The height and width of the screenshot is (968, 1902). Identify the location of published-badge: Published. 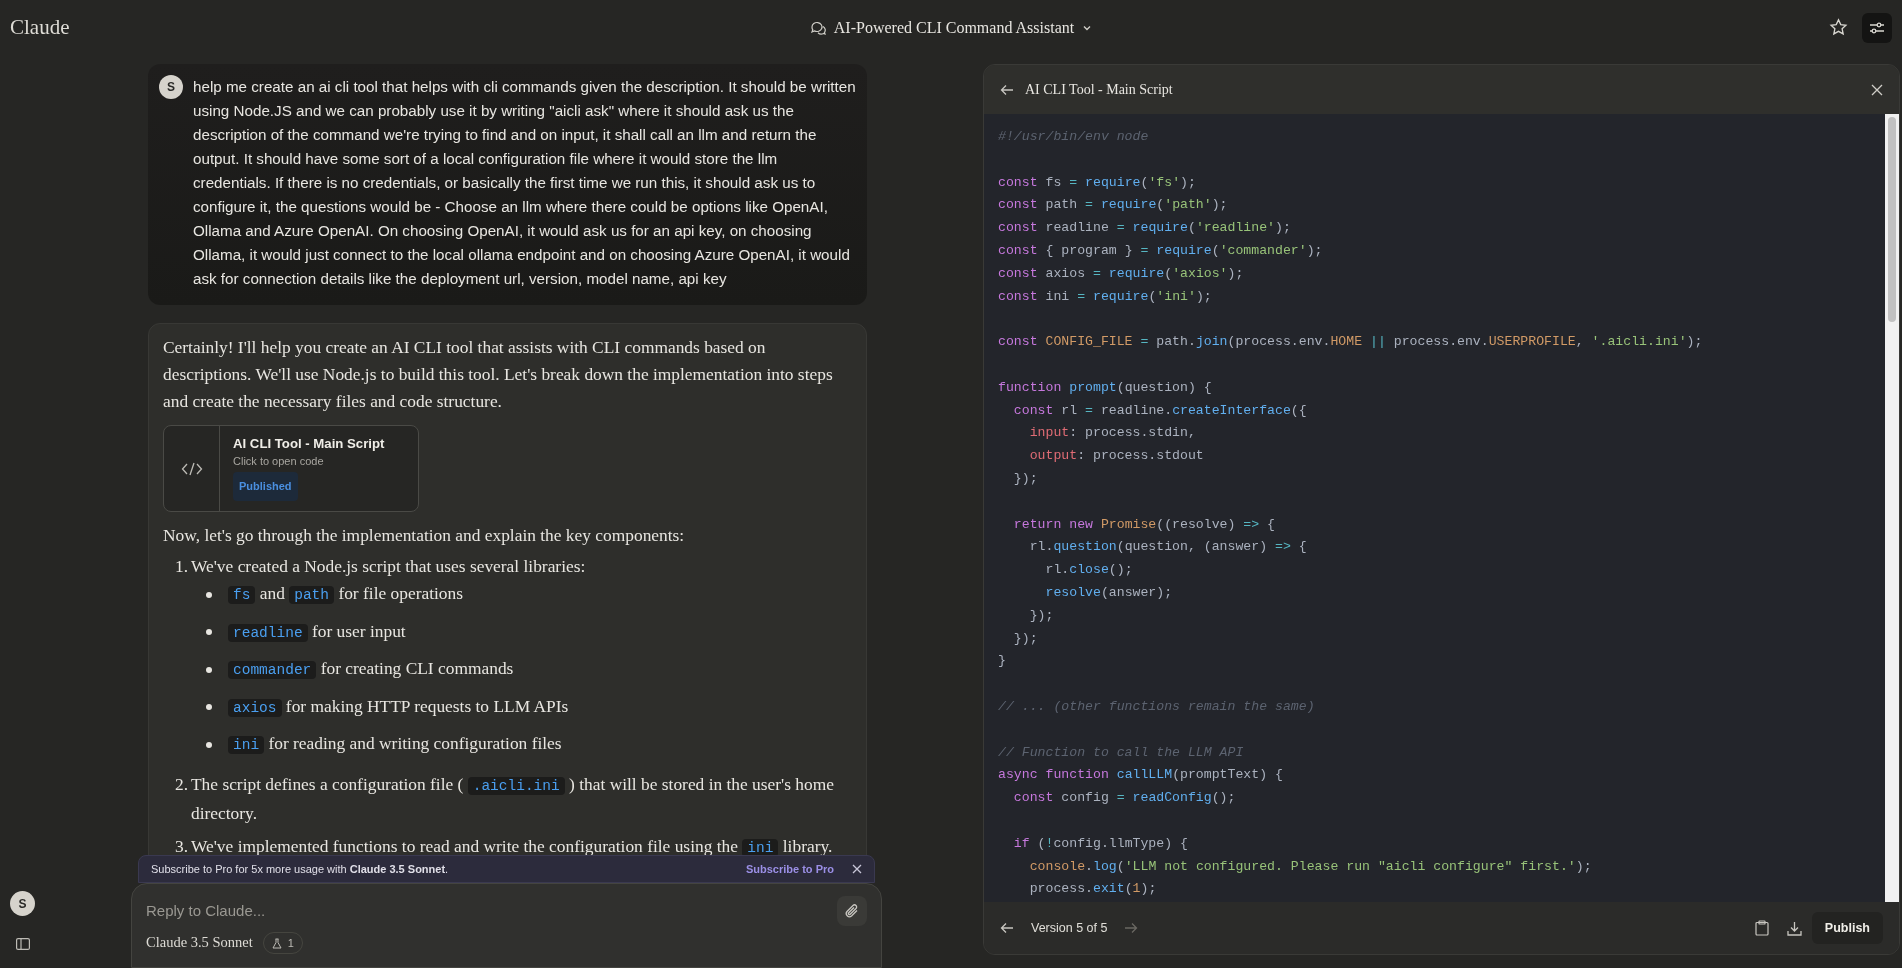
(265, 486).